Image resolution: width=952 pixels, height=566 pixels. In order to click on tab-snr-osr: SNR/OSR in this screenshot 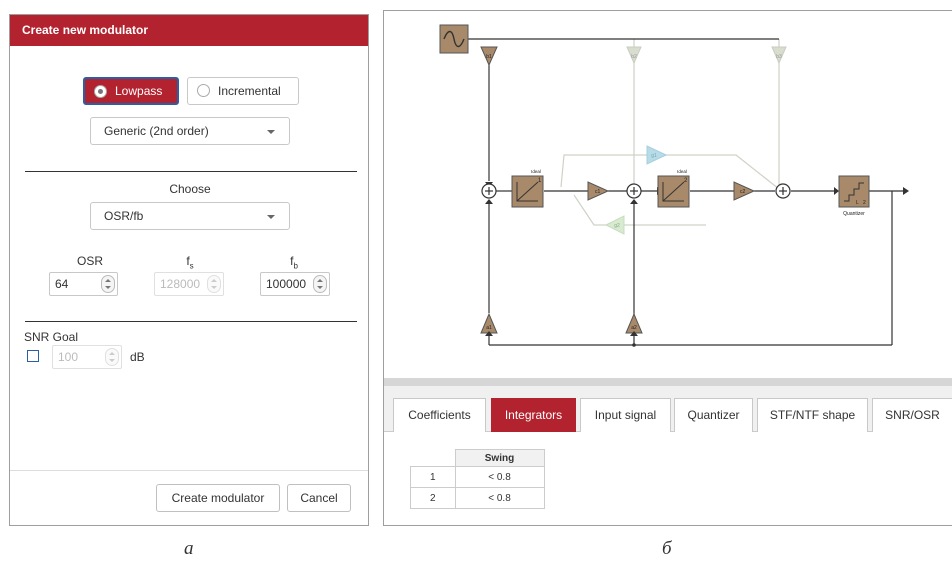, I will do `click(912, 415)`.